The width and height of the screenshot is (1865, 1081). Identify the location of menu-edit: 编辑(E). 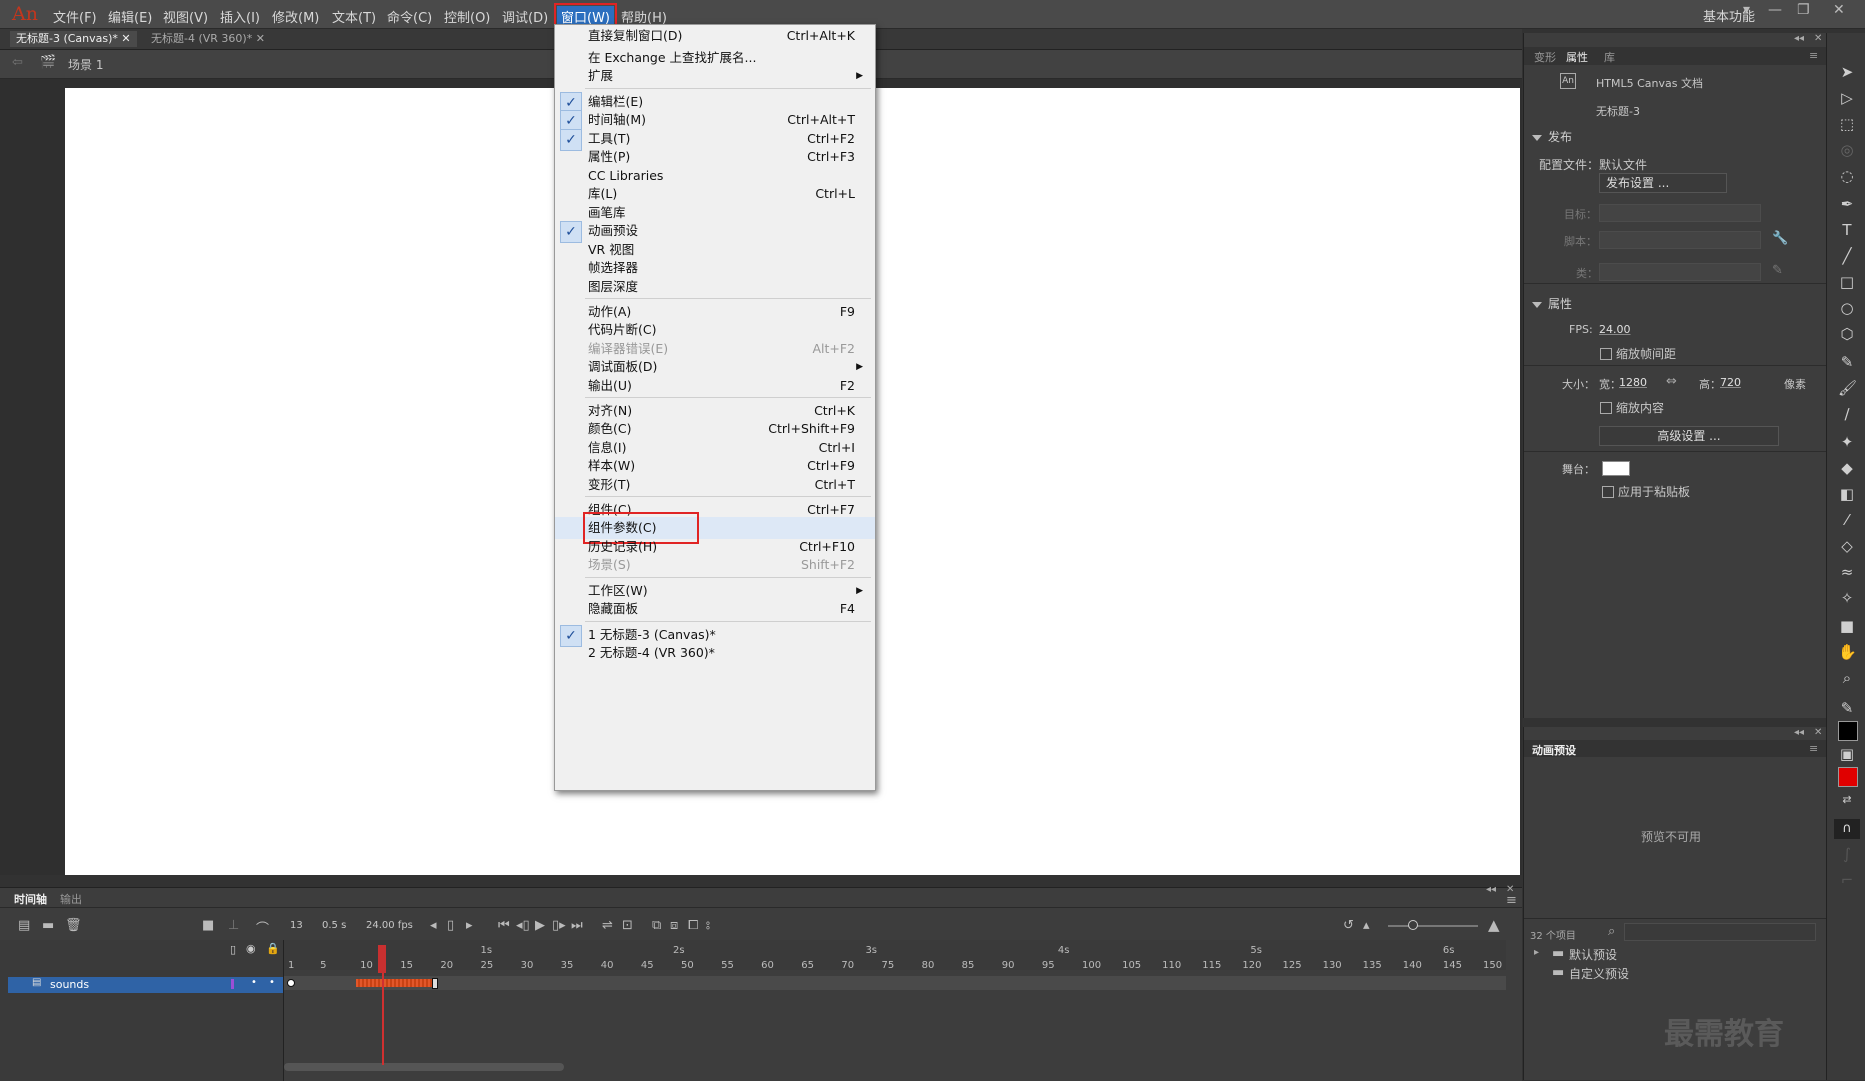
(130, 16).